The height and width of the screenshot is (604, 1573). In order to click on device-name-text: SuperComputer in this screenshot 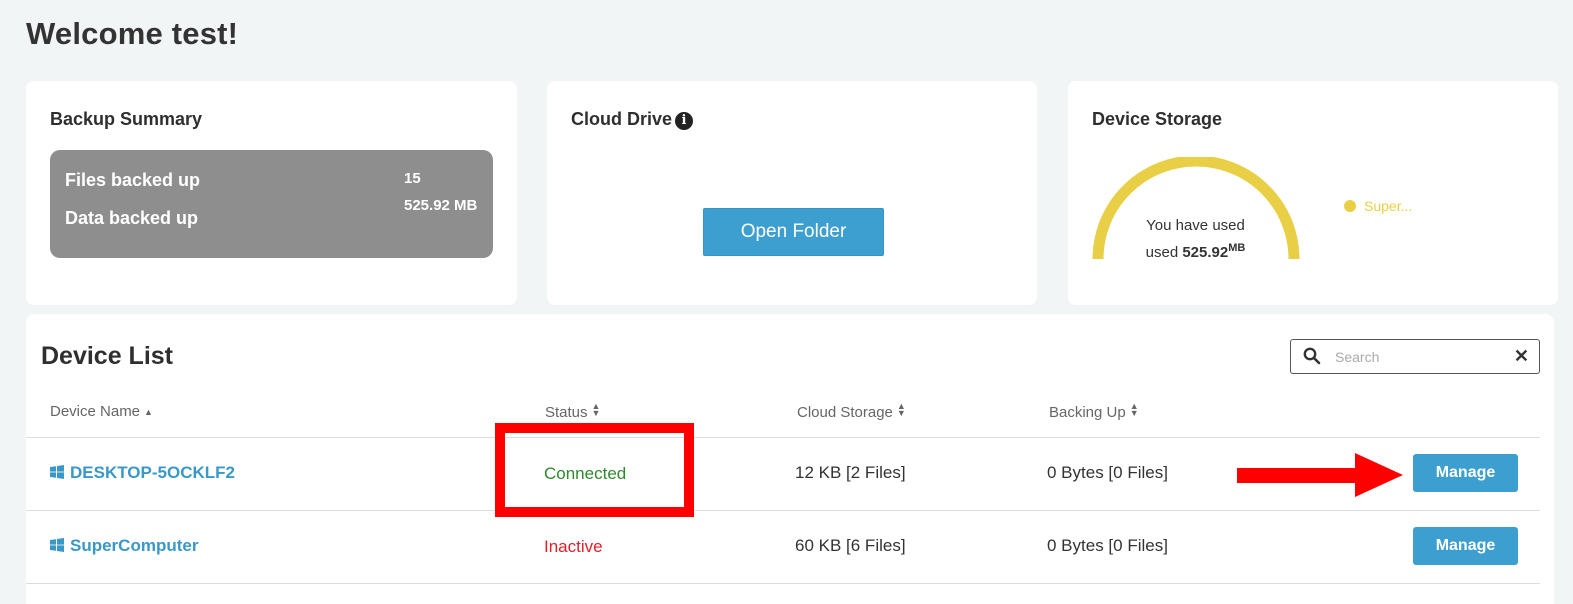, I will do `click(134, 545)`.